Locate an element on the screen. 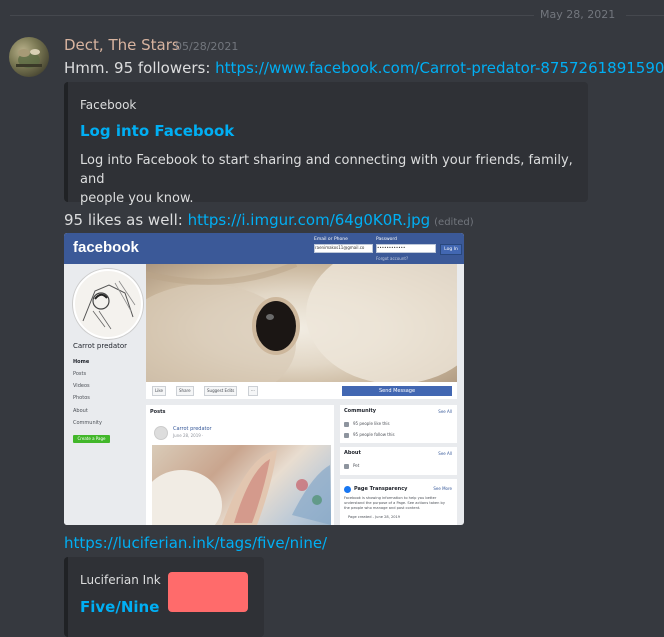 The height and width of the screenshot is (637, 664). fb-forgot-link: Forgot account? is located at coordinates (392, 258).